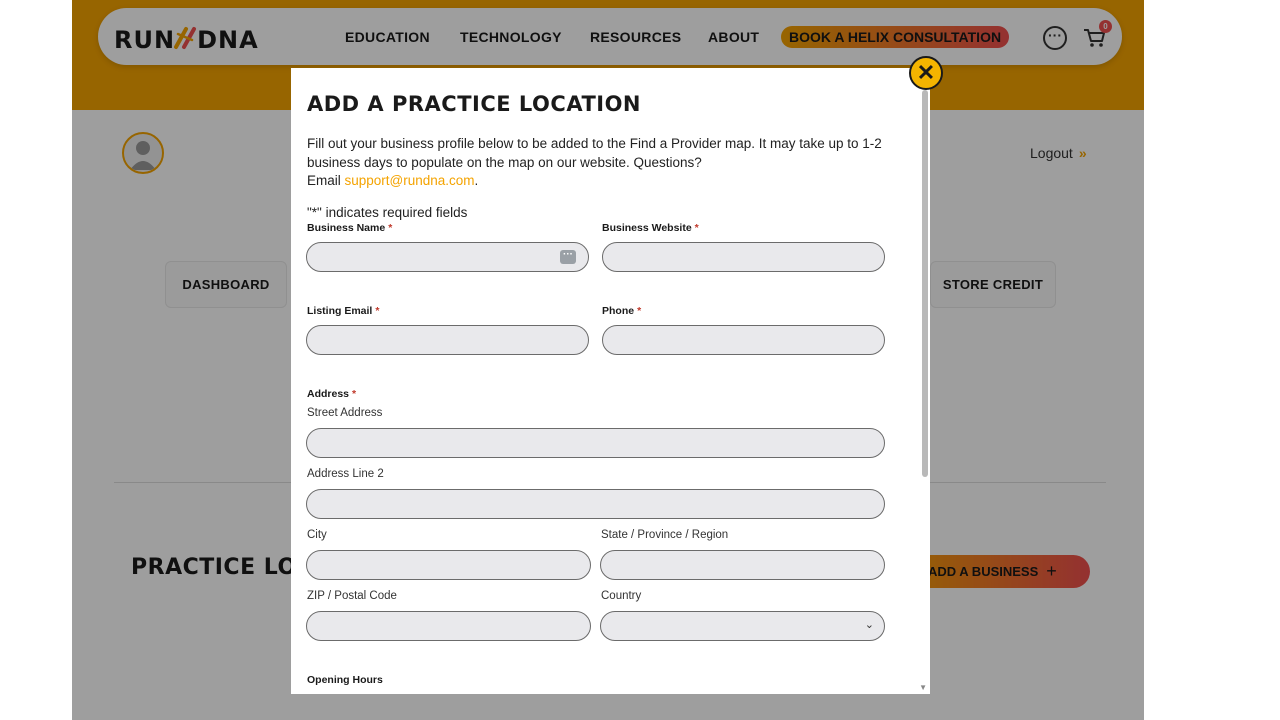  I want to click on label-country: Country, so click(621, 596).